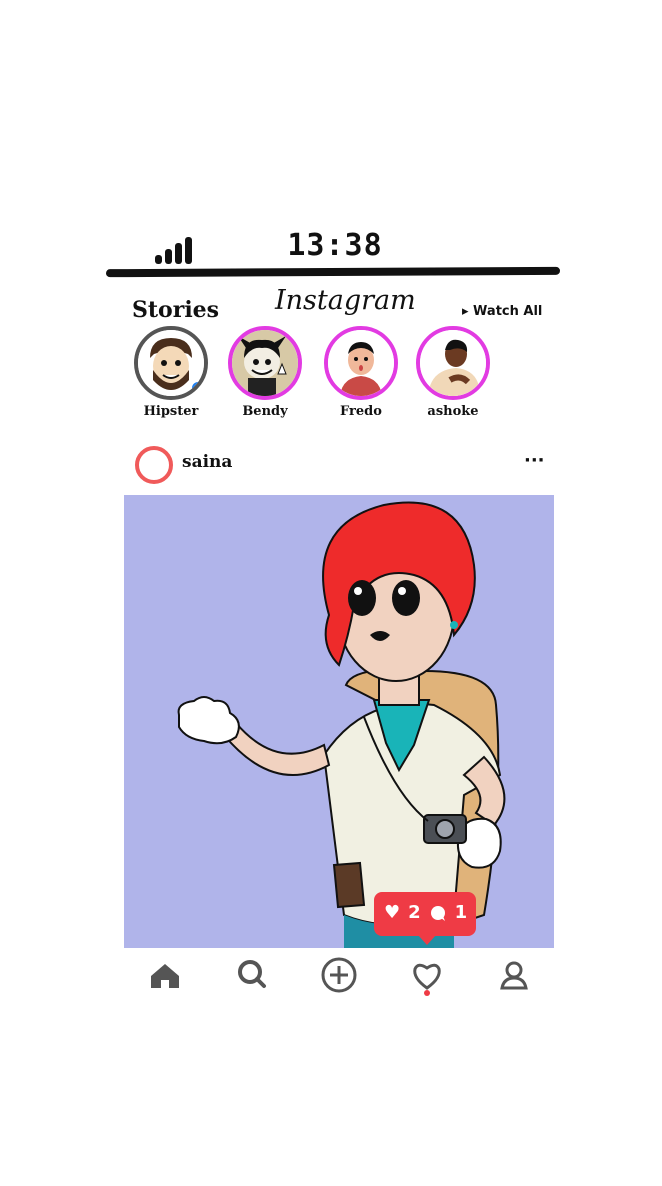 The image size is (662, 1186). I want to click on app-title: Instagram, so click(345, 300).